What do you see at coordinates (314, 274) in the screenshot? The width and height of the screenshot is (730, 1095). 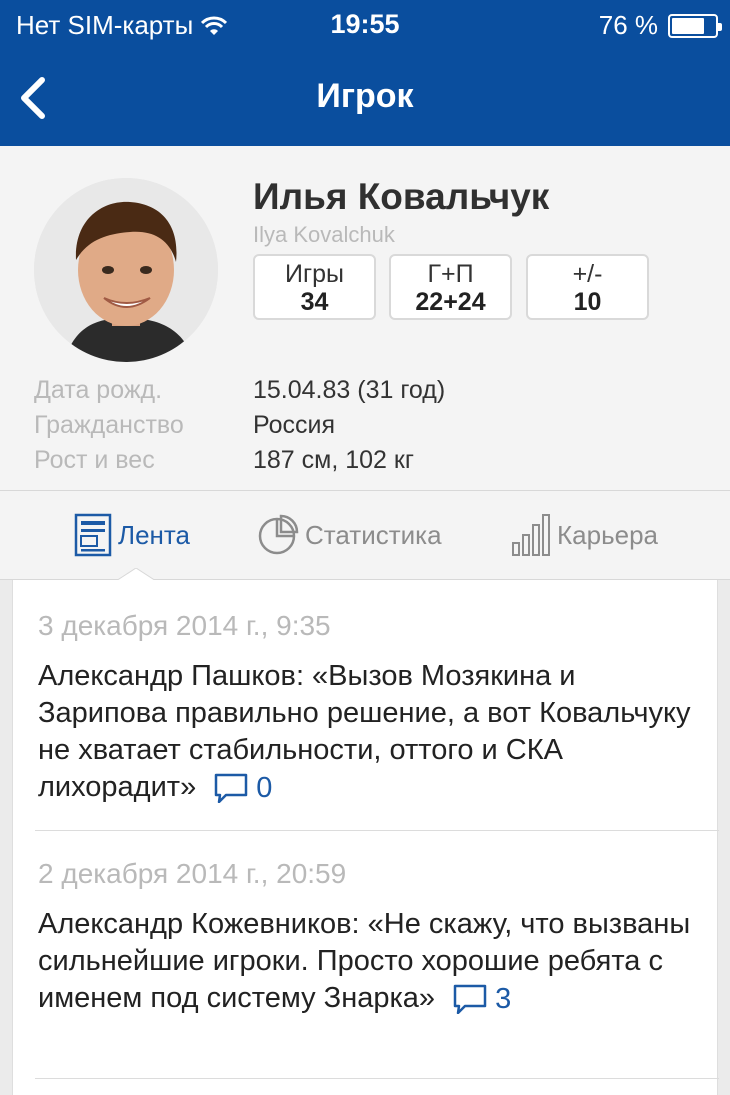 I see `stat-label: Игры` at bounding box center [314, 274].